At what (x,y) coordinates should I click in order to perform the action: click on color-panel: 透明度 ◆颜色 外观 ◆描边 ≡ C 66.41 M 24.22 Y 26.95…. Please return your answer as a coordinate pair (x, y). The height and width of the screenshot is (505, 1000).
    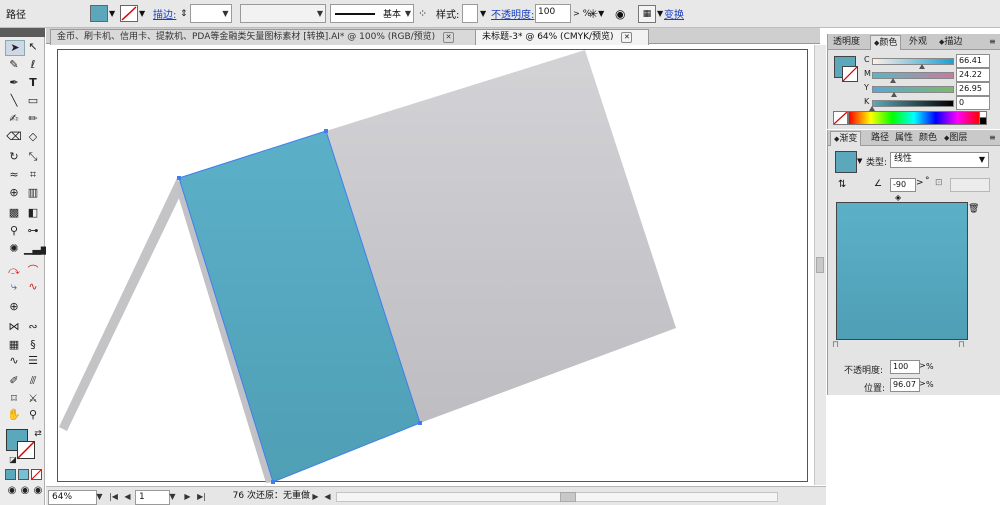
    Looking at the image, I should click on (913, 81).